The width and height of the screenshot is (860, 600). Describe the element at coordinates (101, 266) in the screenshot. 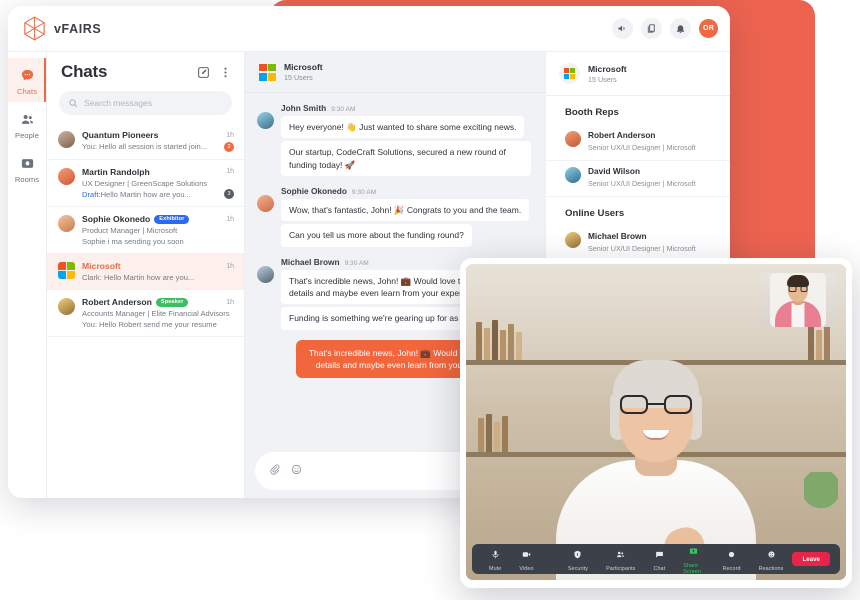

I see `chat-name: Microsoft` at that location.